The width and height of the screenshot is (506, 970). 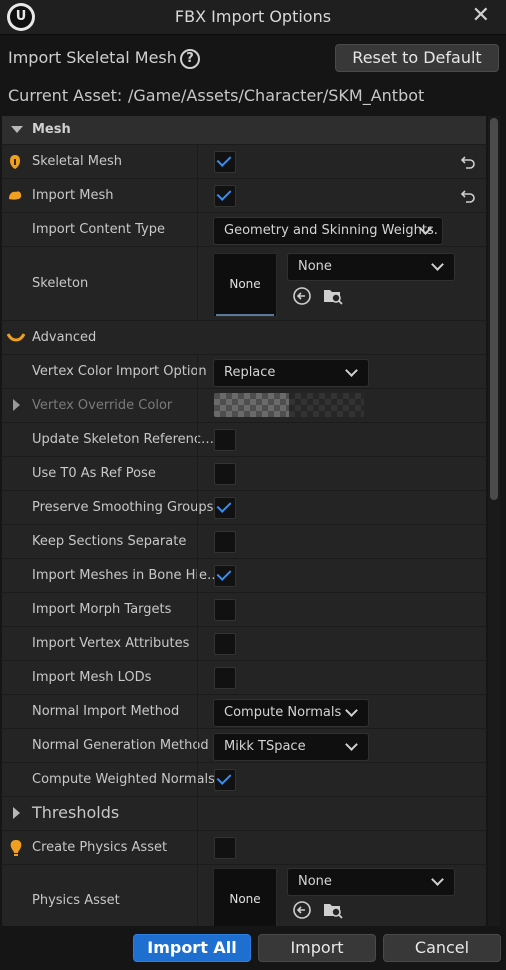 What do you see at coordinates (192, 948) in the screenshot?
I see `import-all-button: Import All` at bounding box center [192, 948].